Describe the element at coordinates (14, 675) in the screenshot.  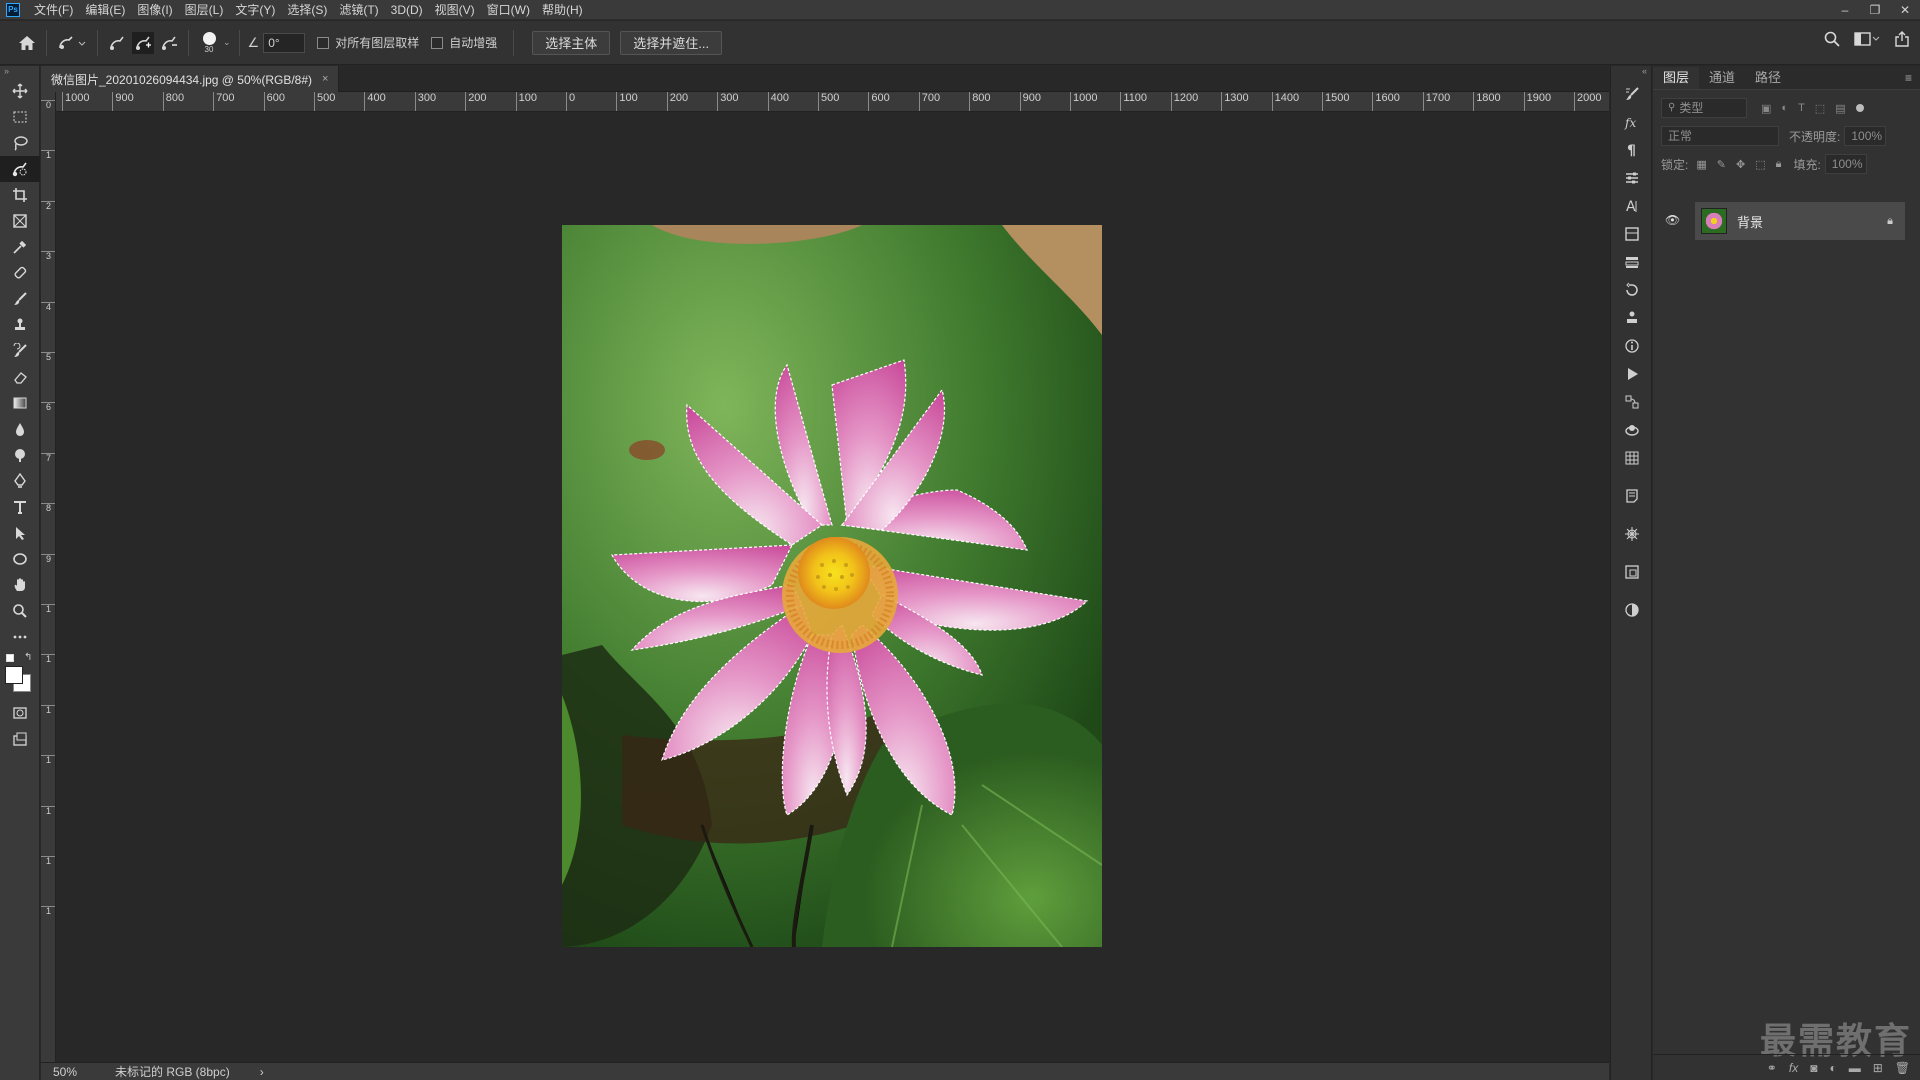
I see `foreground-color-swatch` at that location.